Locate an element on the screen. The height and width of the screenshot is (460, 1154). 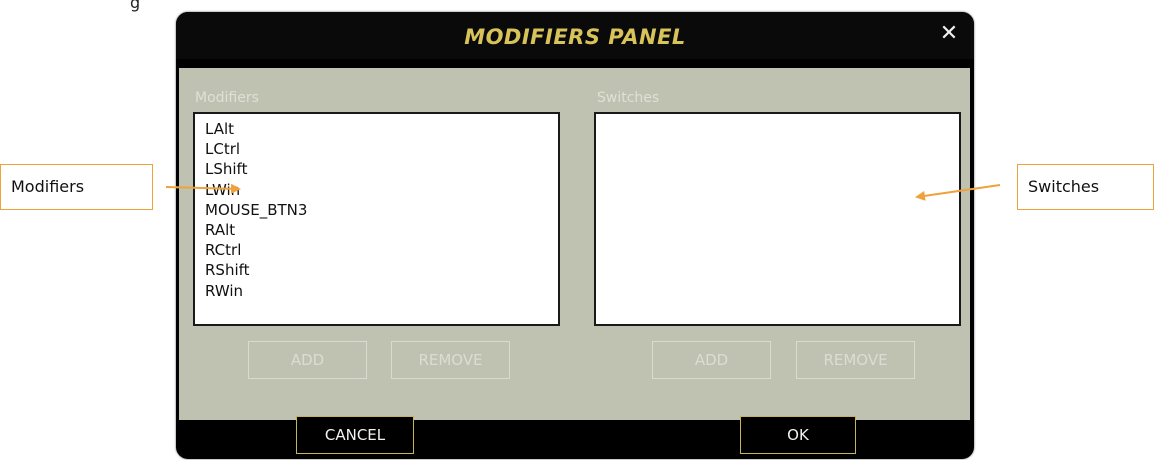
modifiers-callout-arrow is located at coordinates (203, 188).